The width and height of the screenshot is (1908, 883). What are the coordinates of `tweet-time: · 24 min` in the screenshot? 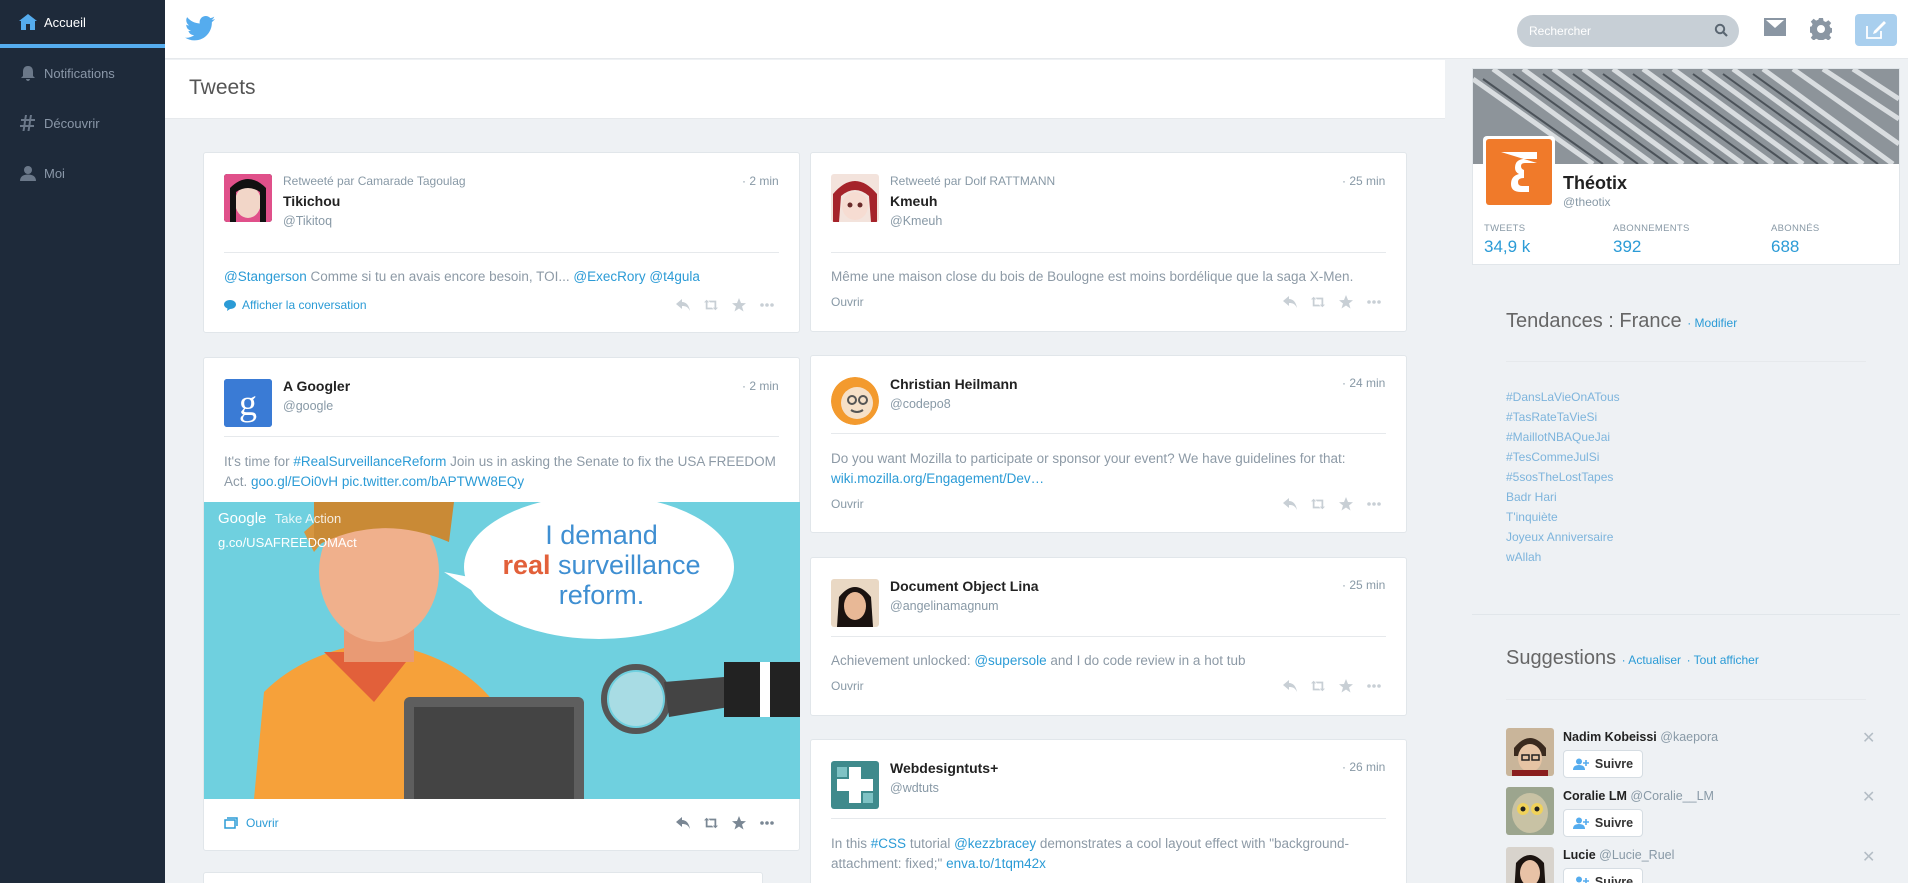 It's located at (1363, 383).